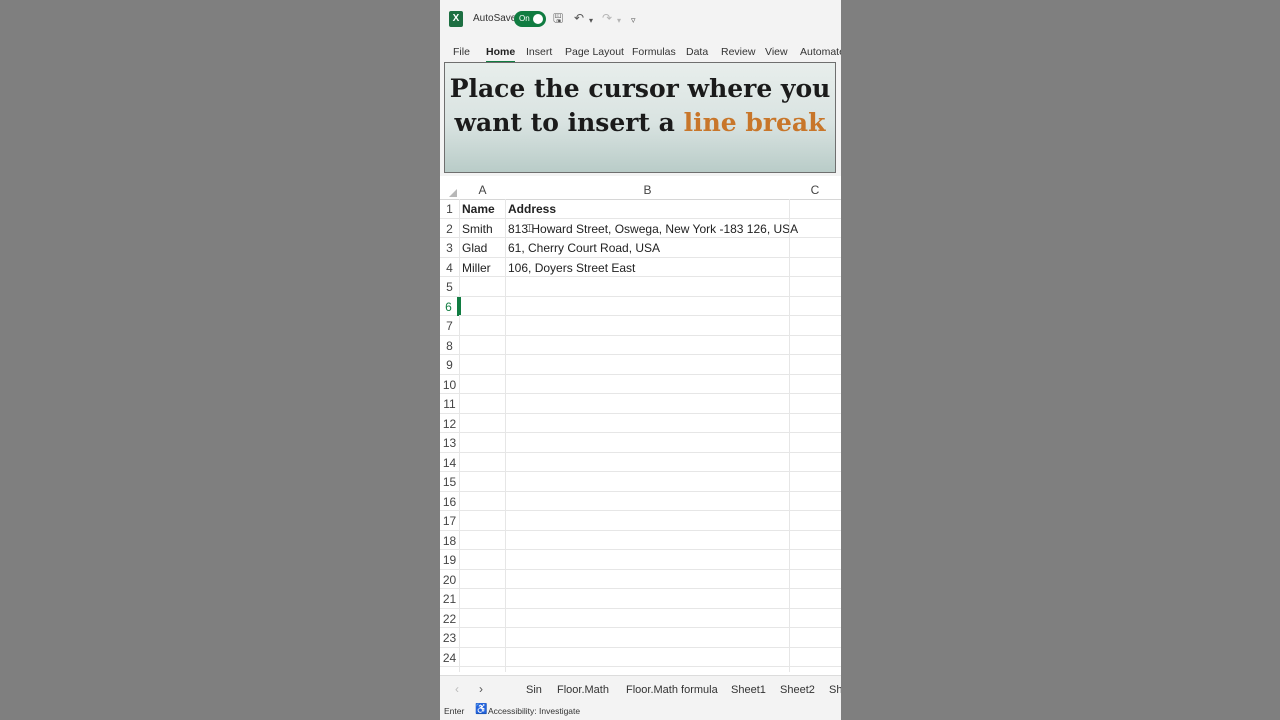 The height and width of the screenshot is (720, 1280). I want to click on accessibility-status: Accessibility: Investigate, so click(534, 711).